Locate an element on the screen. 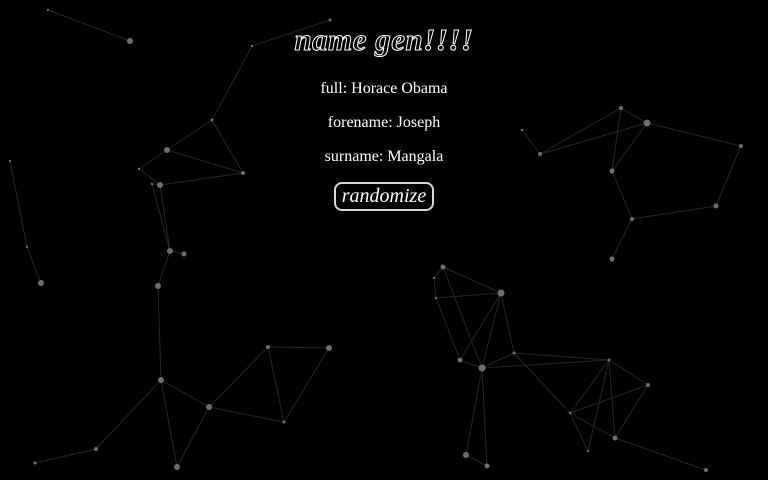 This screenshot has width=768, height=480. full-name-label: full: is located at coordinates (334, 88).